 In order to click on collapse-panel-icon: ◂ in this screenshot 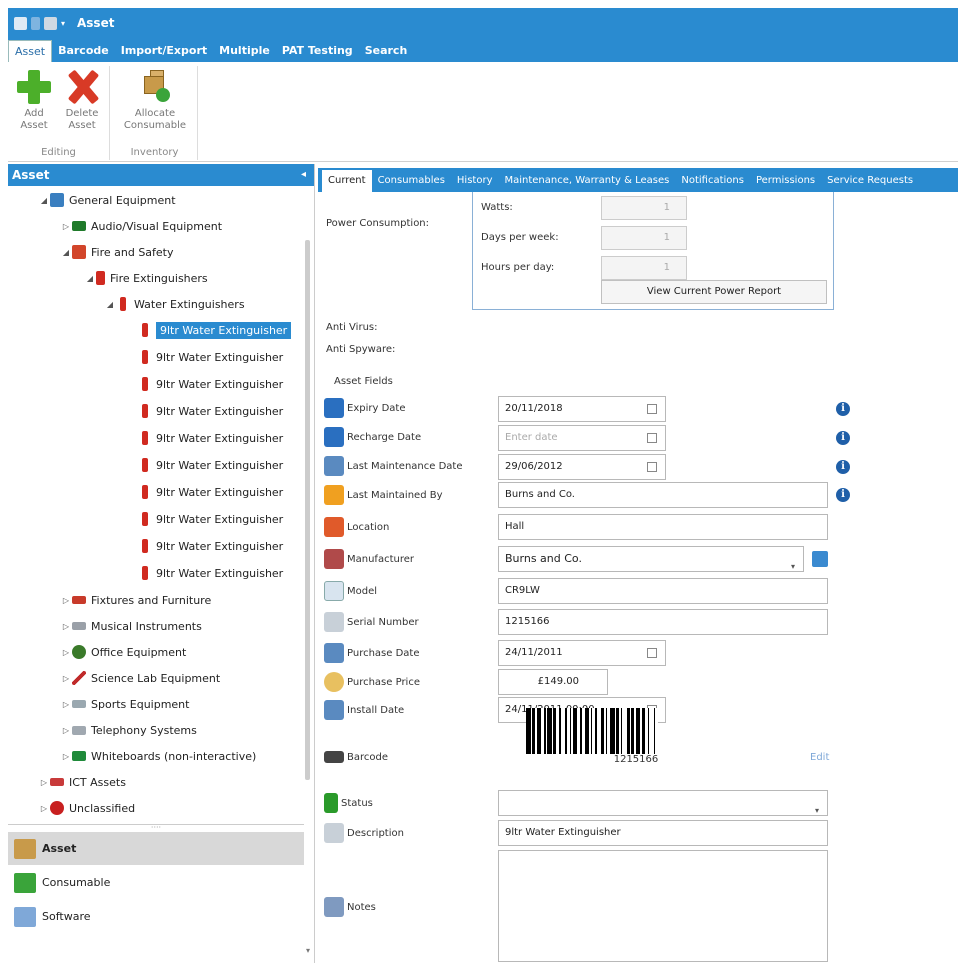, I will do `click(303, 175)`.